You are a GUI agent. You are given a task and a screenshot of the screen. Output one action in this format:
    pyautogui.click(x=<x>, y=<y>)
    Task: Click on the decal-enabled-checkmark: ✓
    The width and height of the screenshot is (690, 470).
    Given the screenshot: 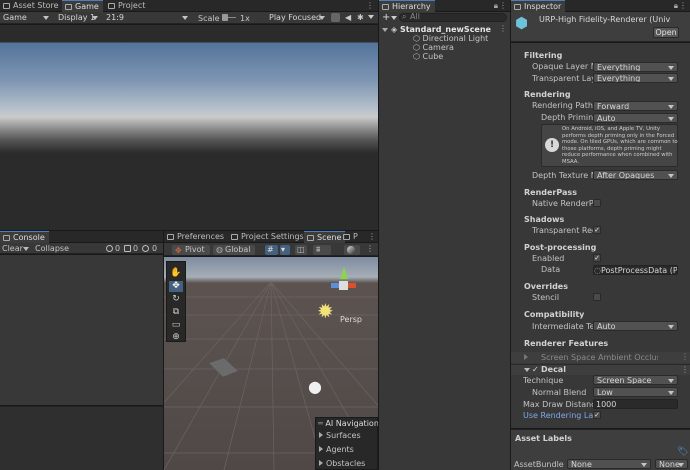 What is the action you would take?
    pyautogui.click(x=535, y=369)
    